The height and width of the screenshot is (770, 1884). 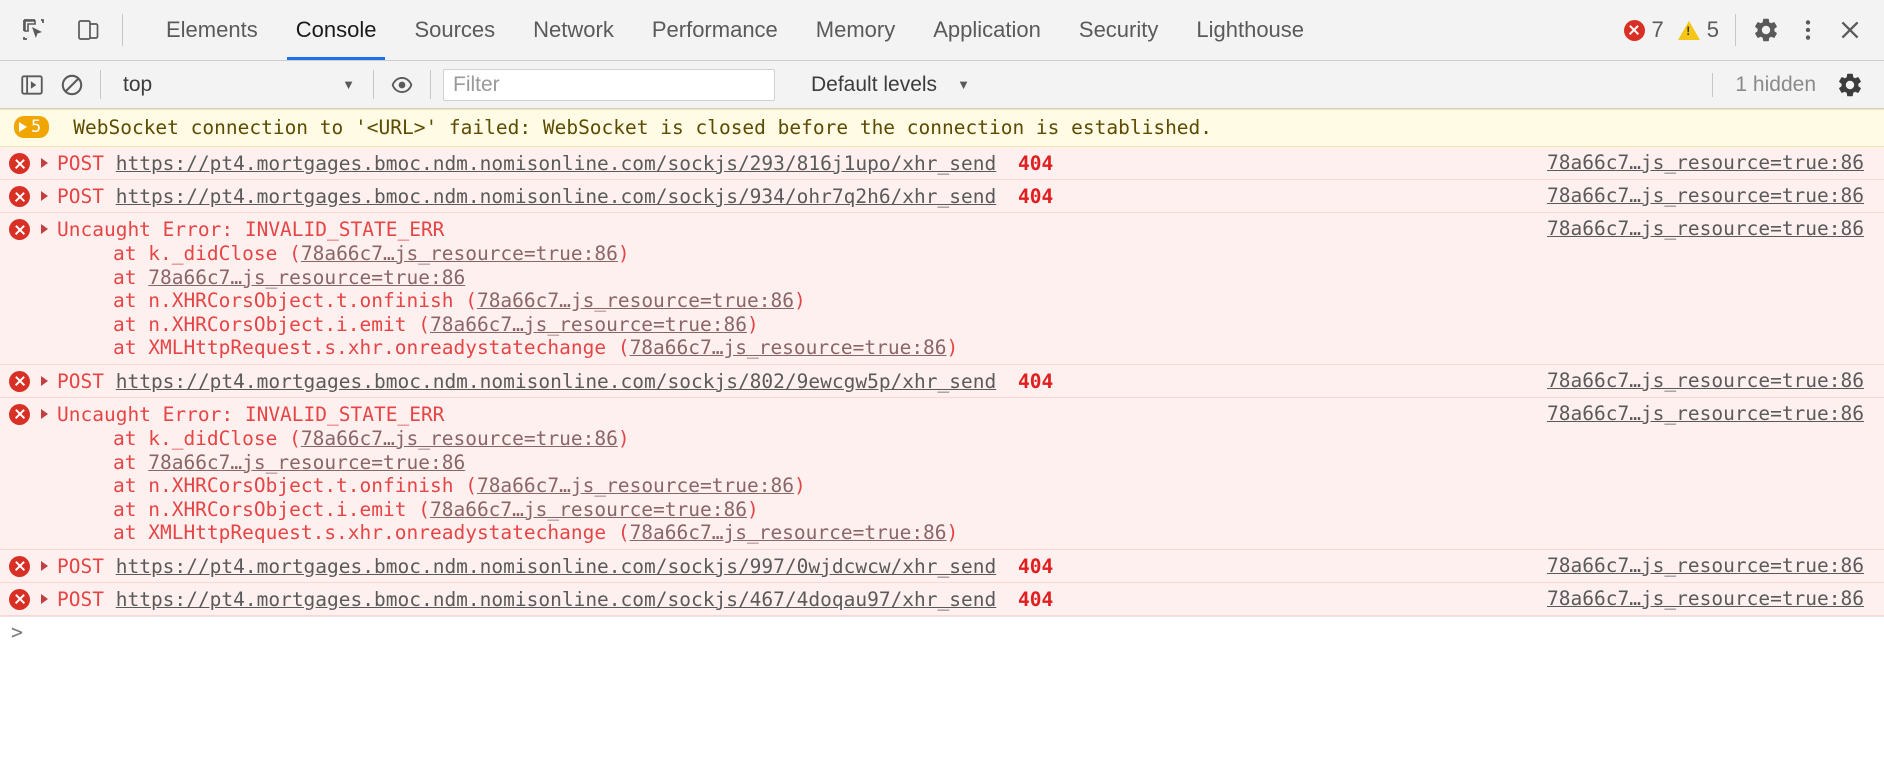 What do you see at coordinates (1850, 85) in the screenshot?
I see `console-settings-gear-icon` at bounding box center [1850, 85].